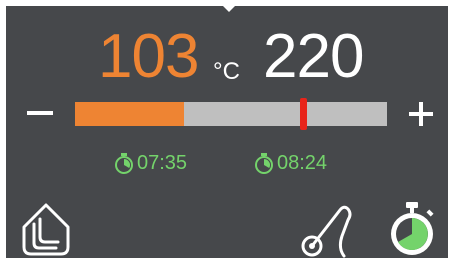 The height and width of the screenshot is (264, 453). Describe the element at coordinates (303, 114) in the screenshot. I see `target-marker` at that location.